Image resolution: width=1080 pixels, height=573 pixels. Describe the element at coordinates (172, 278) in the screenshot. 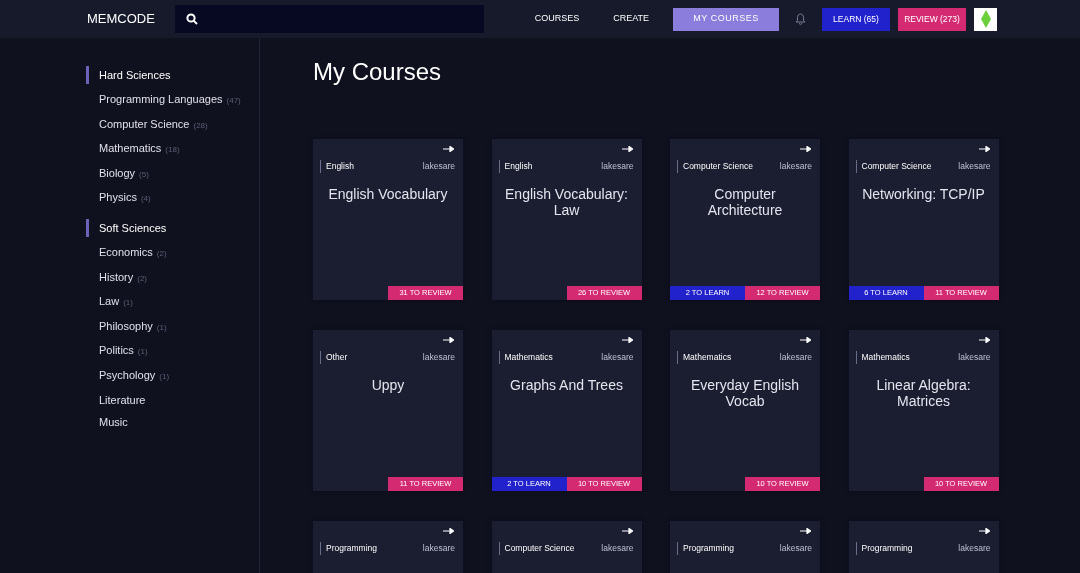

I see `category-item: History (2)` at that location.